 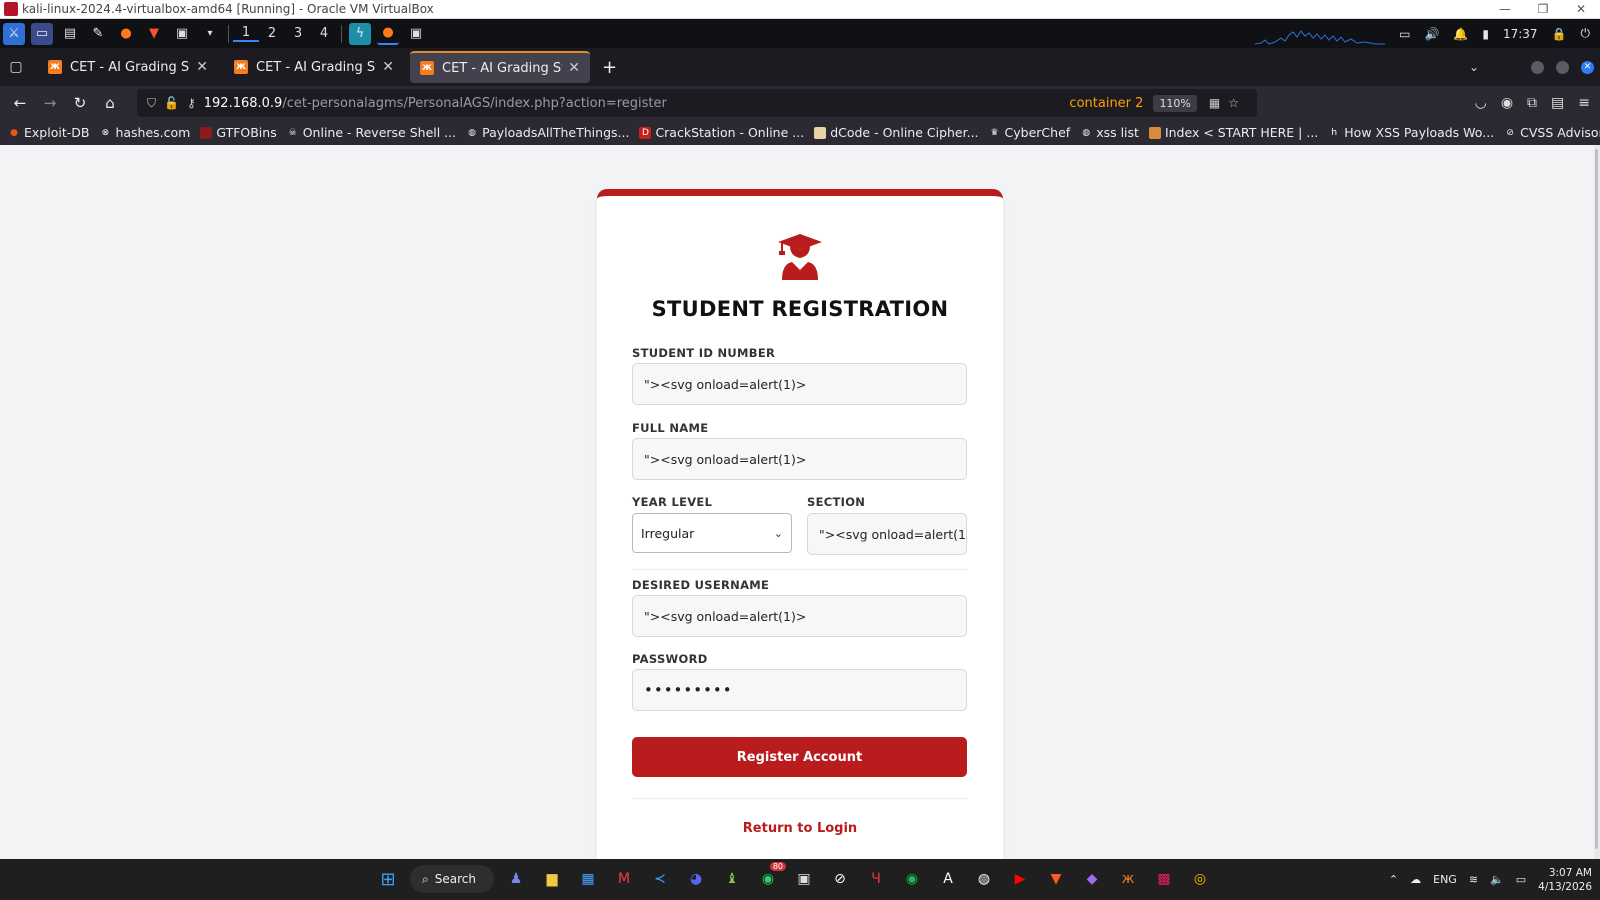 I want to click on power-icon: ⏻, so click(x=1586, y=33).